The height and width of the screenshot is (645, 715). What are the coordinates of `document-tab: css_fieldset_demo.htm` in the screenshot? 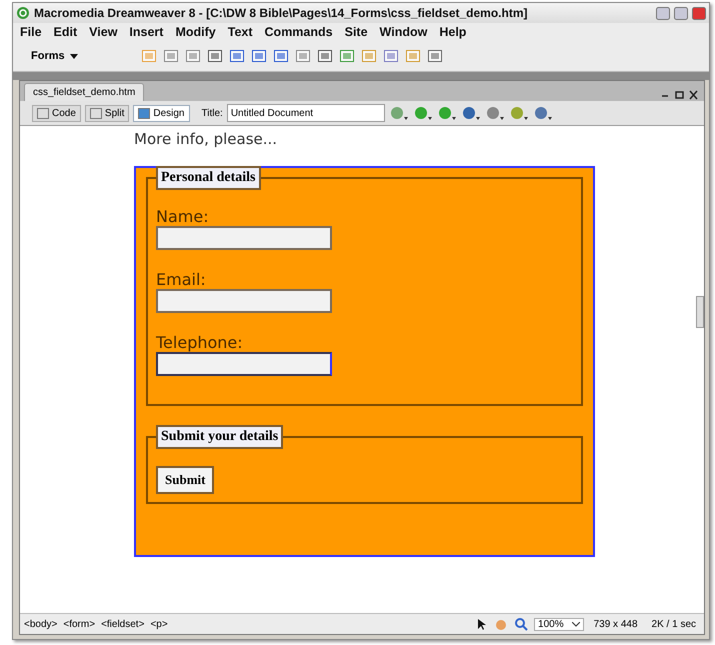 It's located at (84, 92).